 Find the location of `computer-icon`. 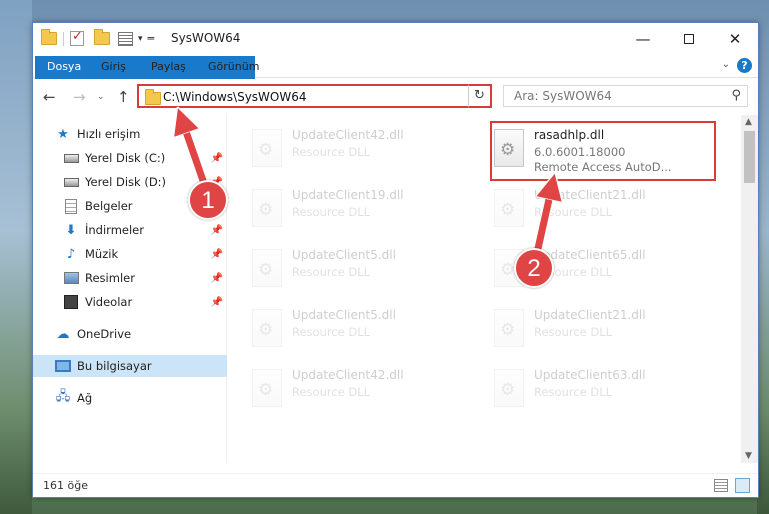

computer-icon is located at coordinates (63, 366).